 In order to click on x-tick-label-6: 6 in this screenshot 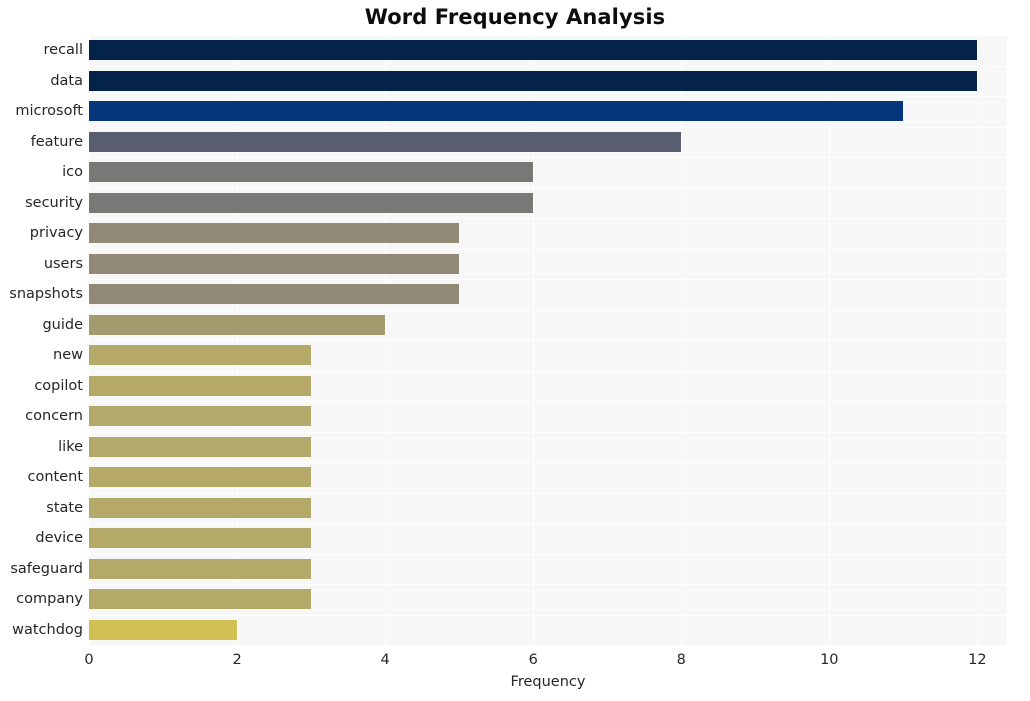, I will do `click(533, 660)`.